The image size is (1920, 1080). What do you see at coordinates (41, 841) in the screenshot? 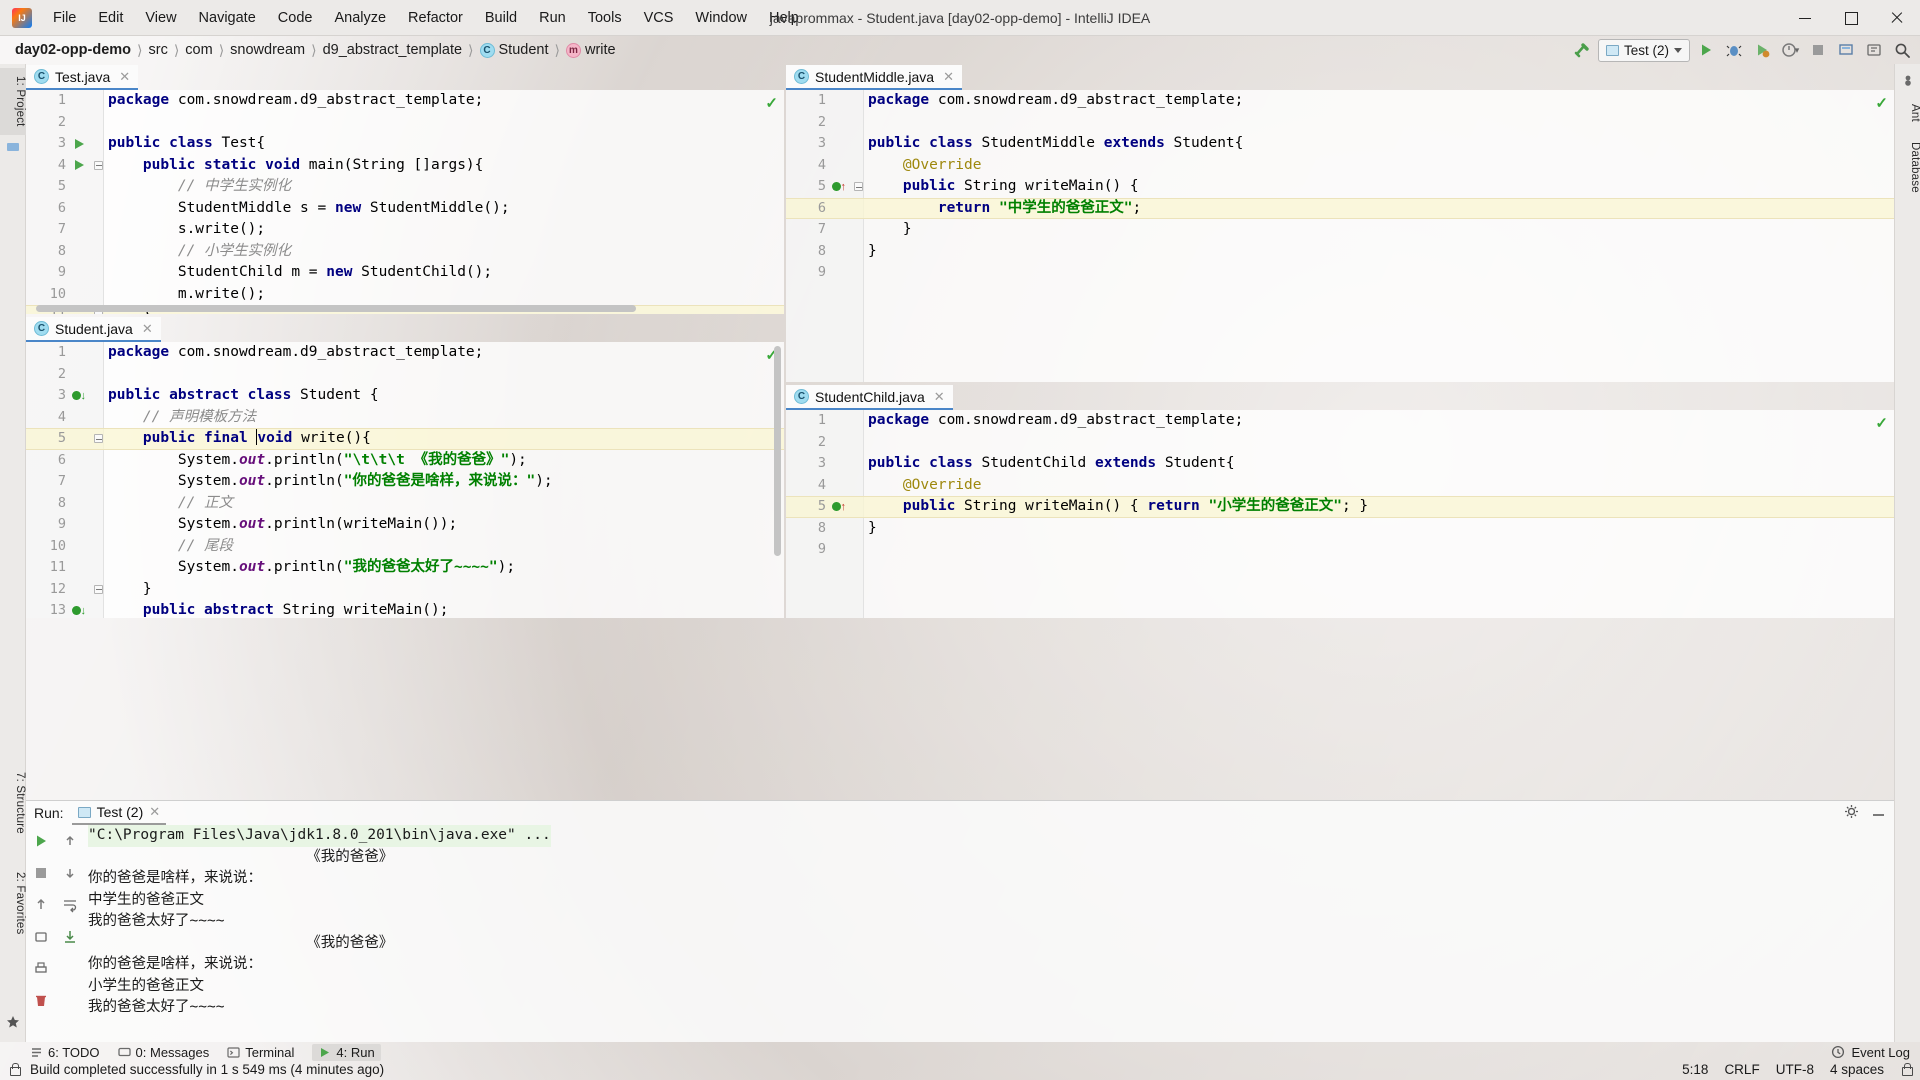
I see `rerun-icon` at bounding box center [41, 841].